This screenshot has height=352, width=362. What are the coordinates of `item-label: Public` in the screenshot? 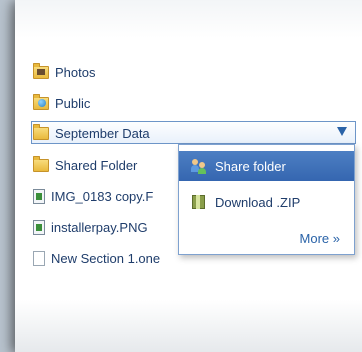 It's located at (73, 103).